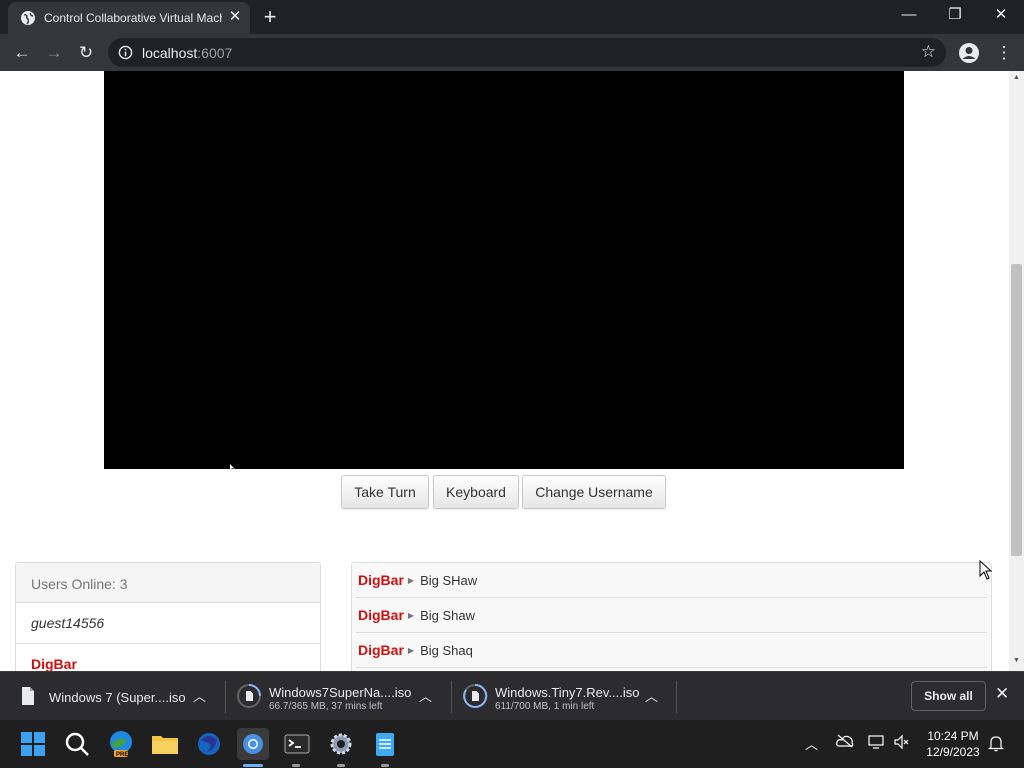  What do you see at coordinates (297, 744) in the screenshot?
I see `terminal-icon` at bounding box center [297, 744].